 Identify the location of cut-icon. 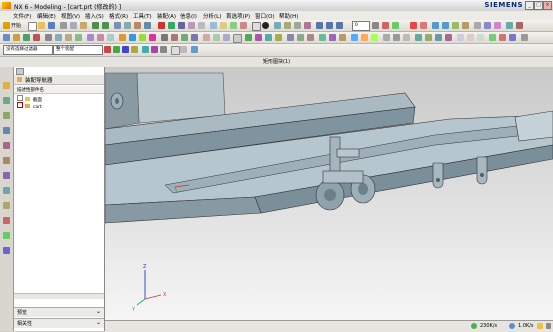
(63, 25).